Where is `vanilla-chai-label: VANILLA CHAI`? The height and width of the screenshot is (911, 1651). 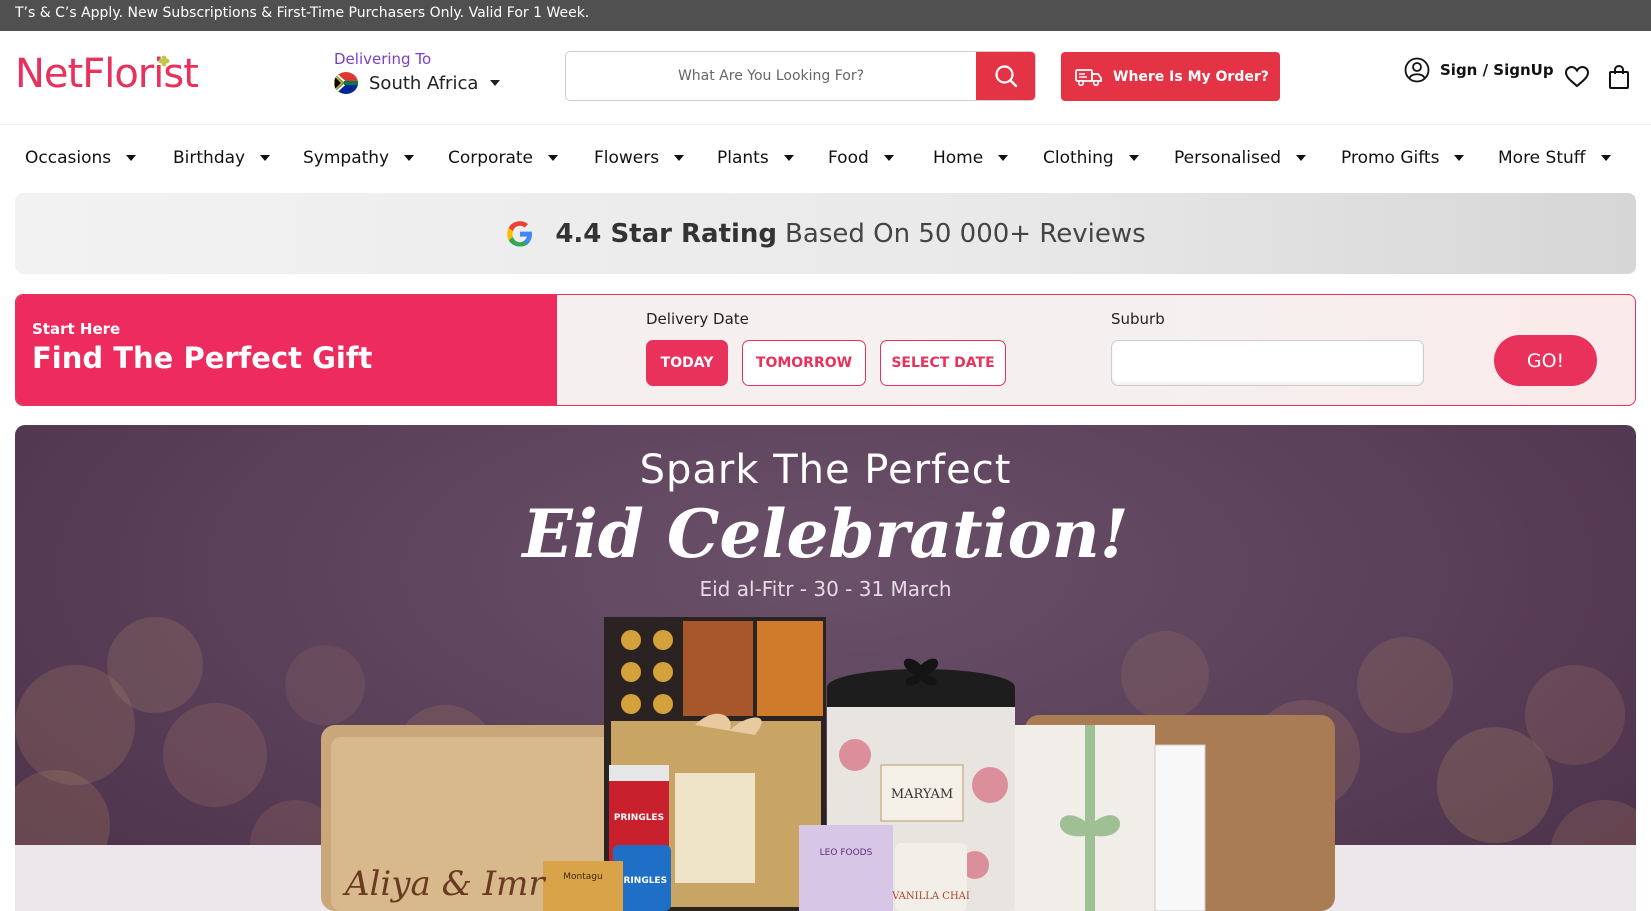 vanilla-chai-label: VANILLA CHAI is located at coordinates (930, 896).